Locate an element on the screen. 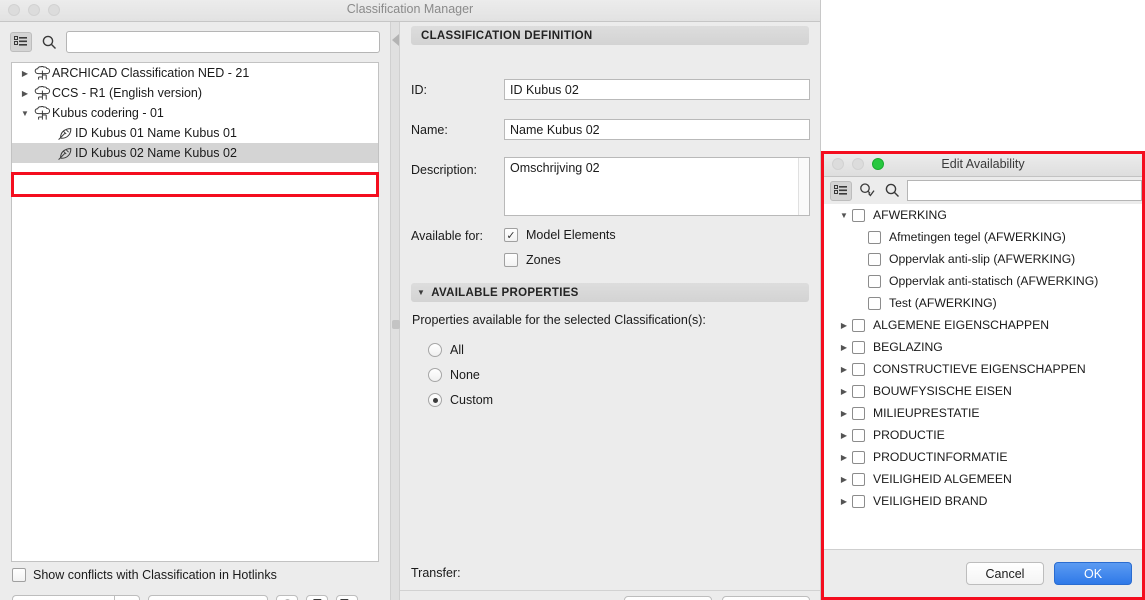 The image size is (1145, 600). availability-tree-row: Oppervlak anti-statisch (AFWERKING) is located at coordinates (983, 281).